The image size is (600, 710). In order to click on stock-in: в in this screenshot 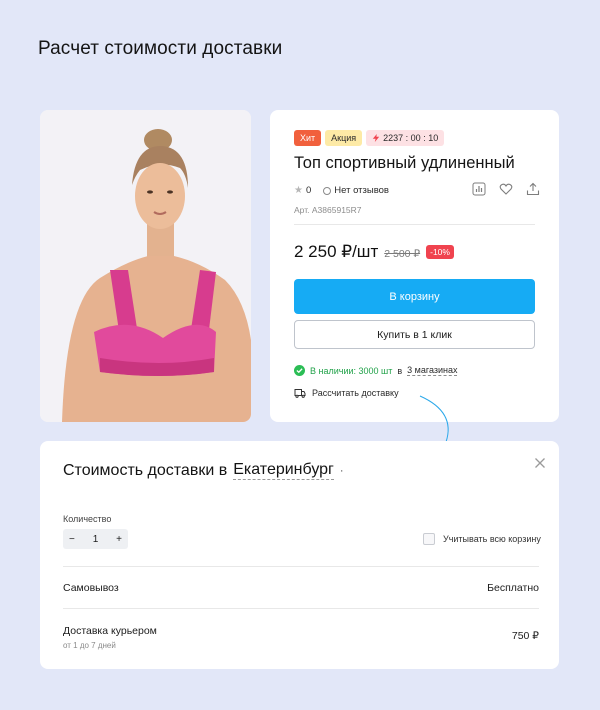, I will do `click(400, 370)`.